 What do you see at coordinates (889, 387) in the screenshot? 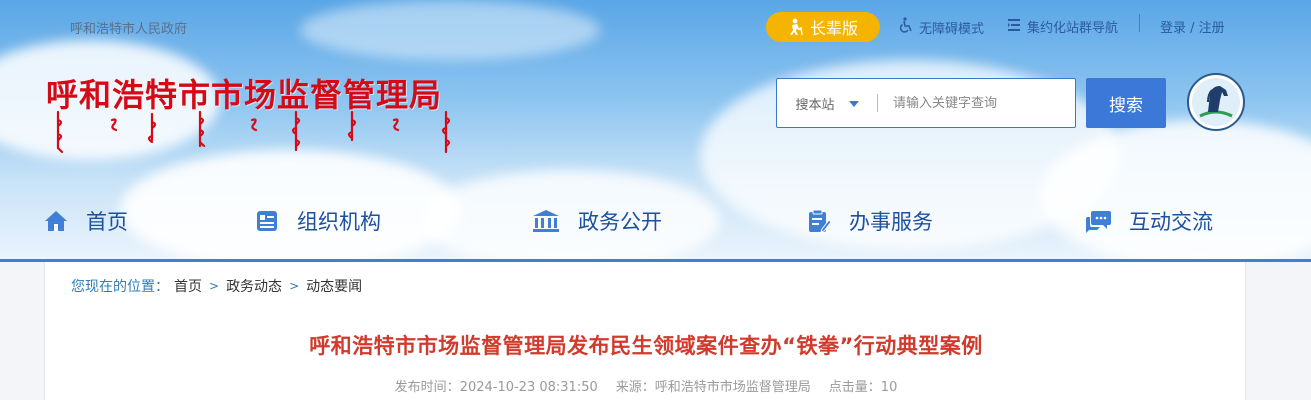
I see `views-value: 10` at bounding box center [889, 387].